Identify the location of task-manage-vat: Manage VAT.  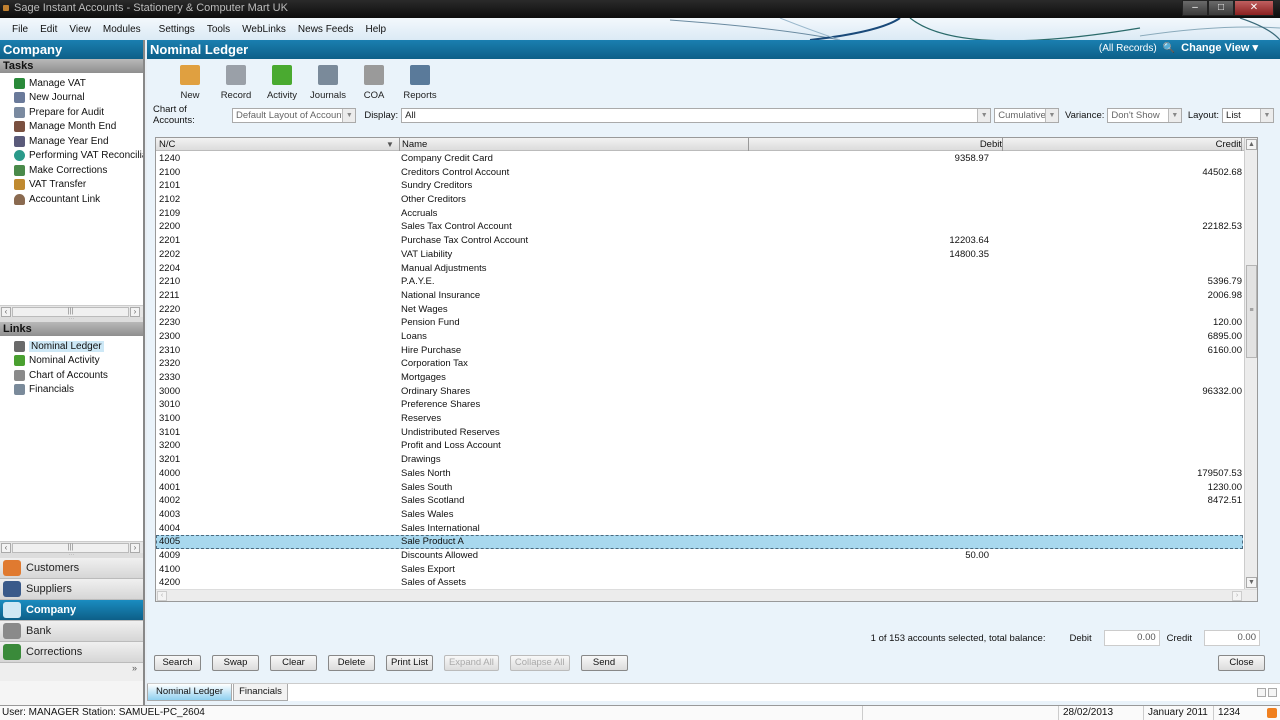
(71, 83).